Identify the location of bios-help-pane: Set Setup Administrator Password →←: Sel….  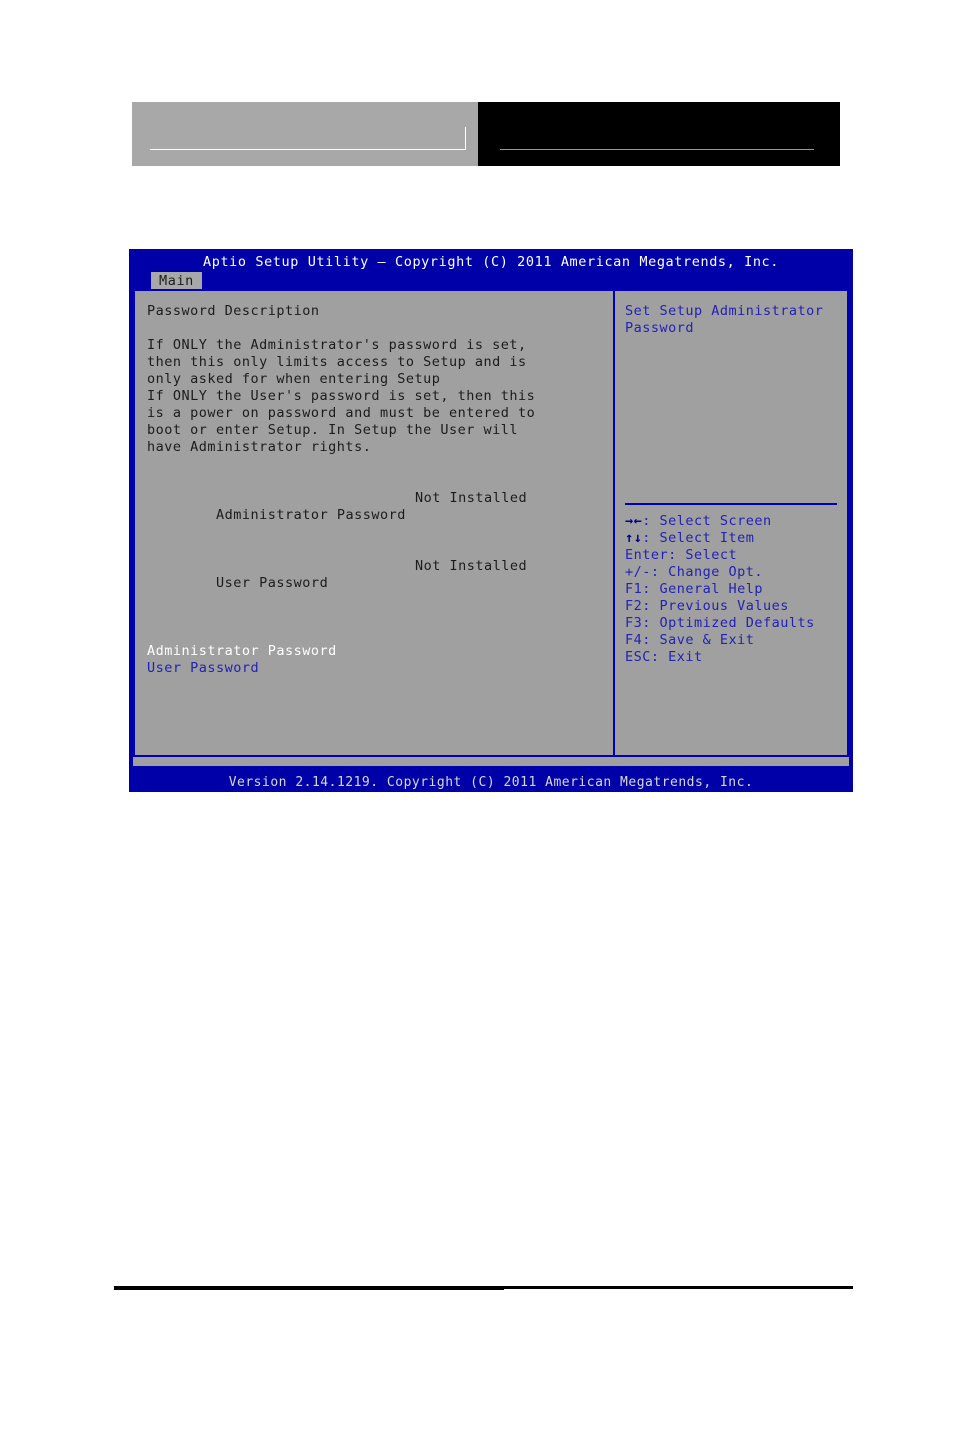
(730, 523).